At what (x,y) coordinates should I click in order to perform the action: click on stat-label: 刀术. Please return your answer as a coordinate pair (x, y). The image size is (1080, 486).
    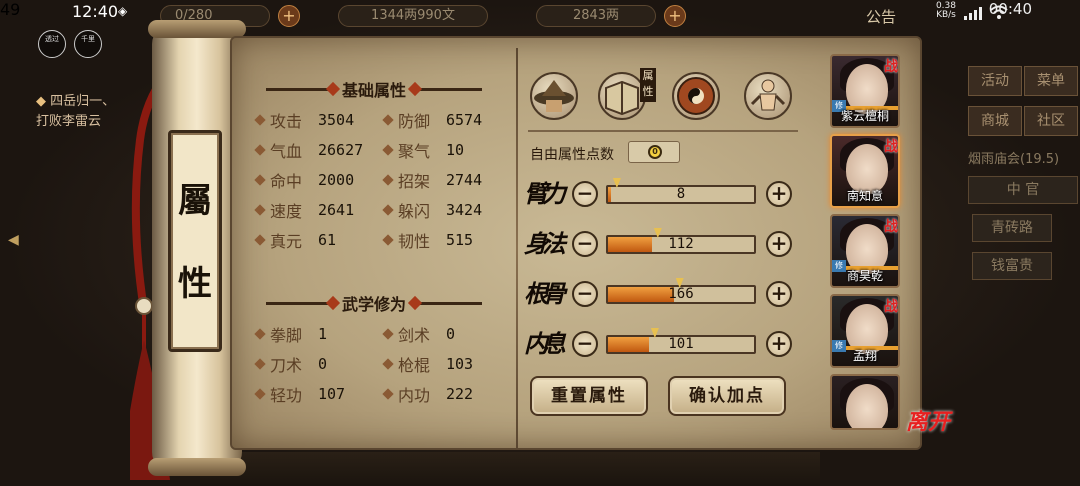
    Looking at the image, I should click on (286, 365).